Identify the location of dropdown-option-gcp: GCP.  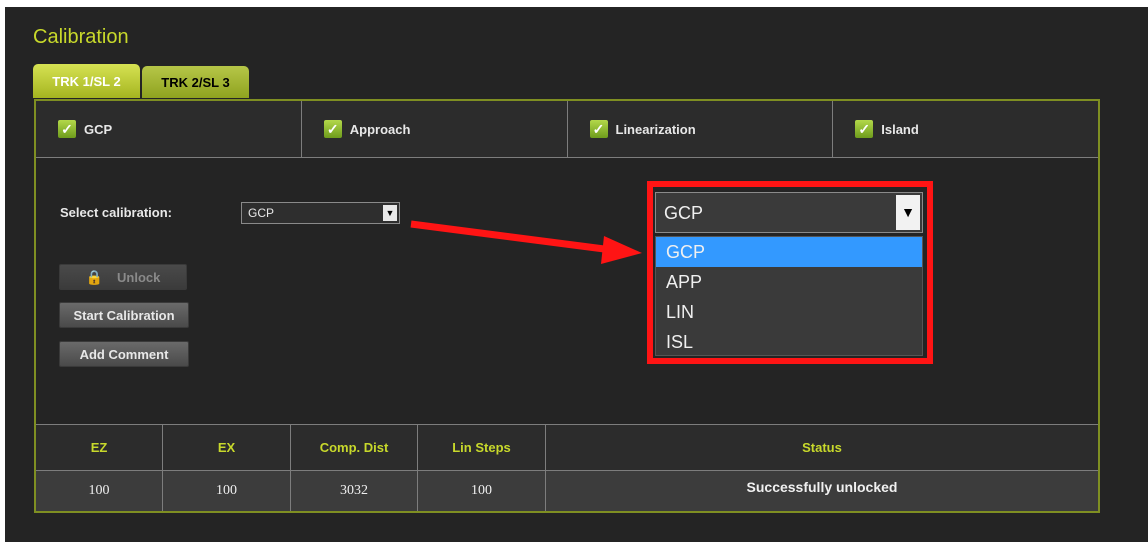
(789, 252).